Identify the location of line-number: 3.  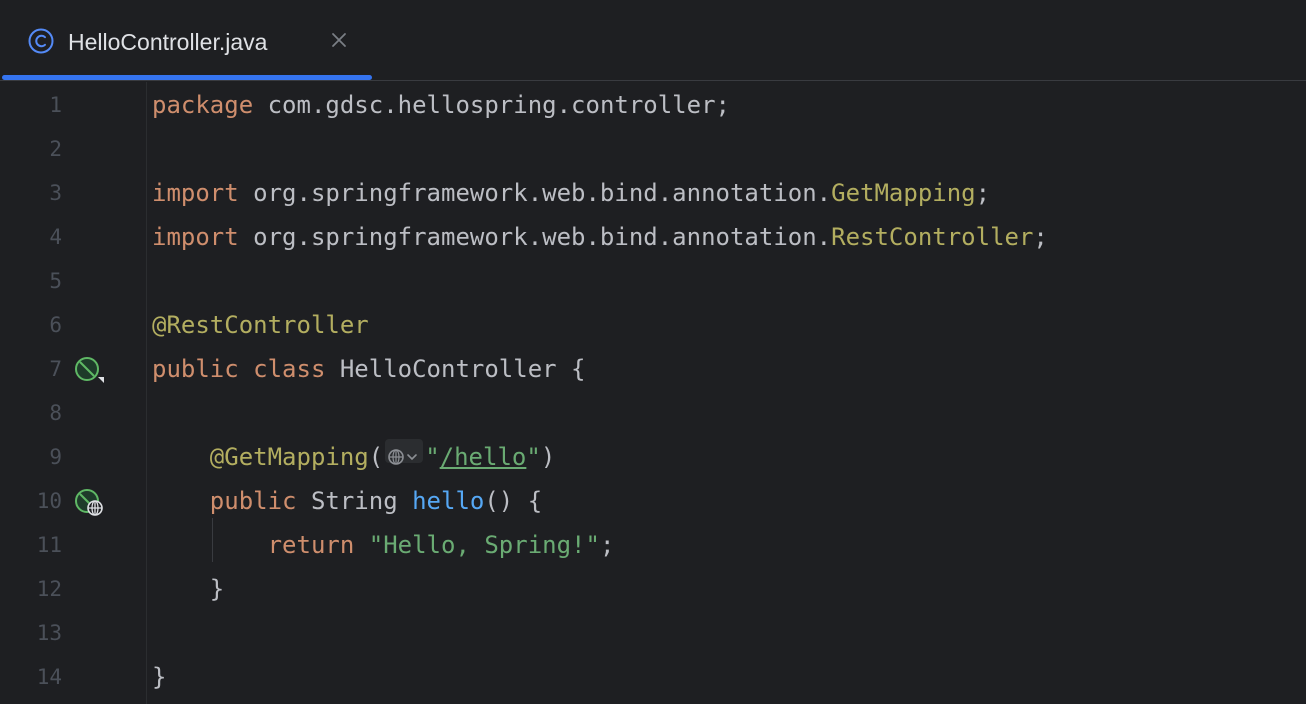
(55, 193).